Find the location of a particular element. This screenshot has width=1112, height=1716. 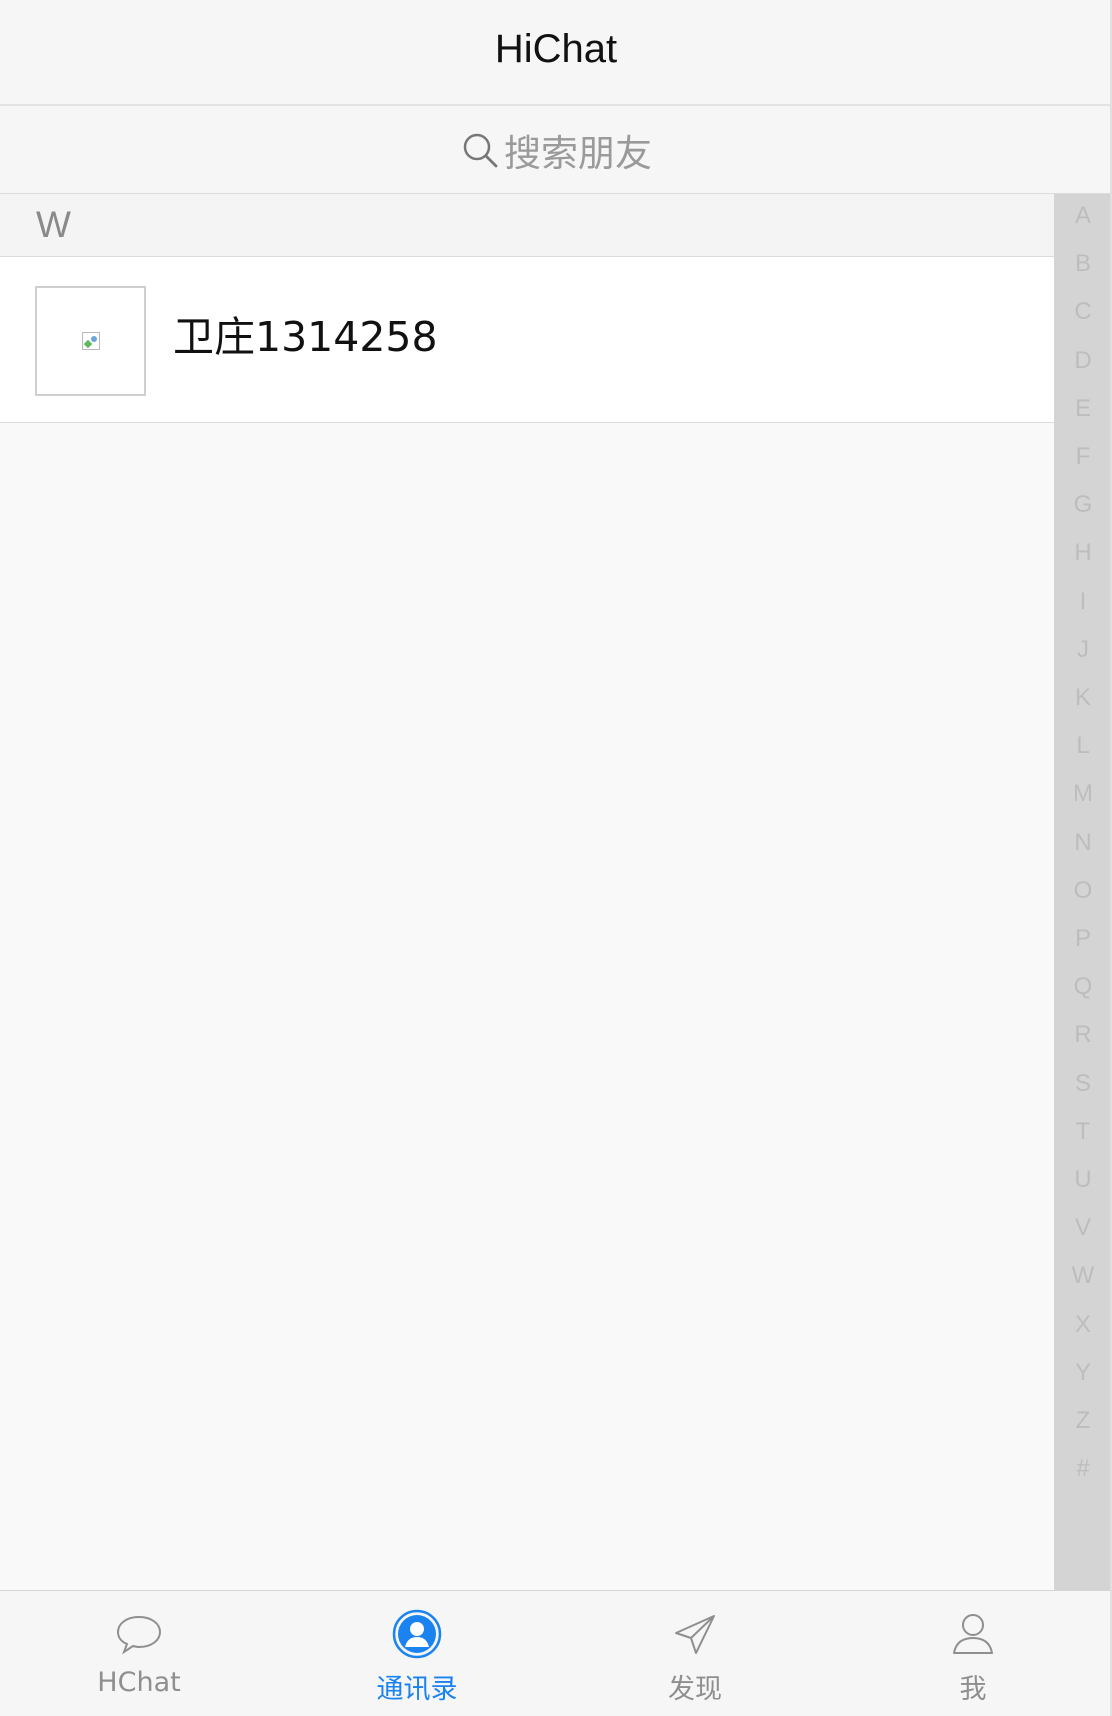

alpha-index-letter: N is located at coordinates (1083, 842).